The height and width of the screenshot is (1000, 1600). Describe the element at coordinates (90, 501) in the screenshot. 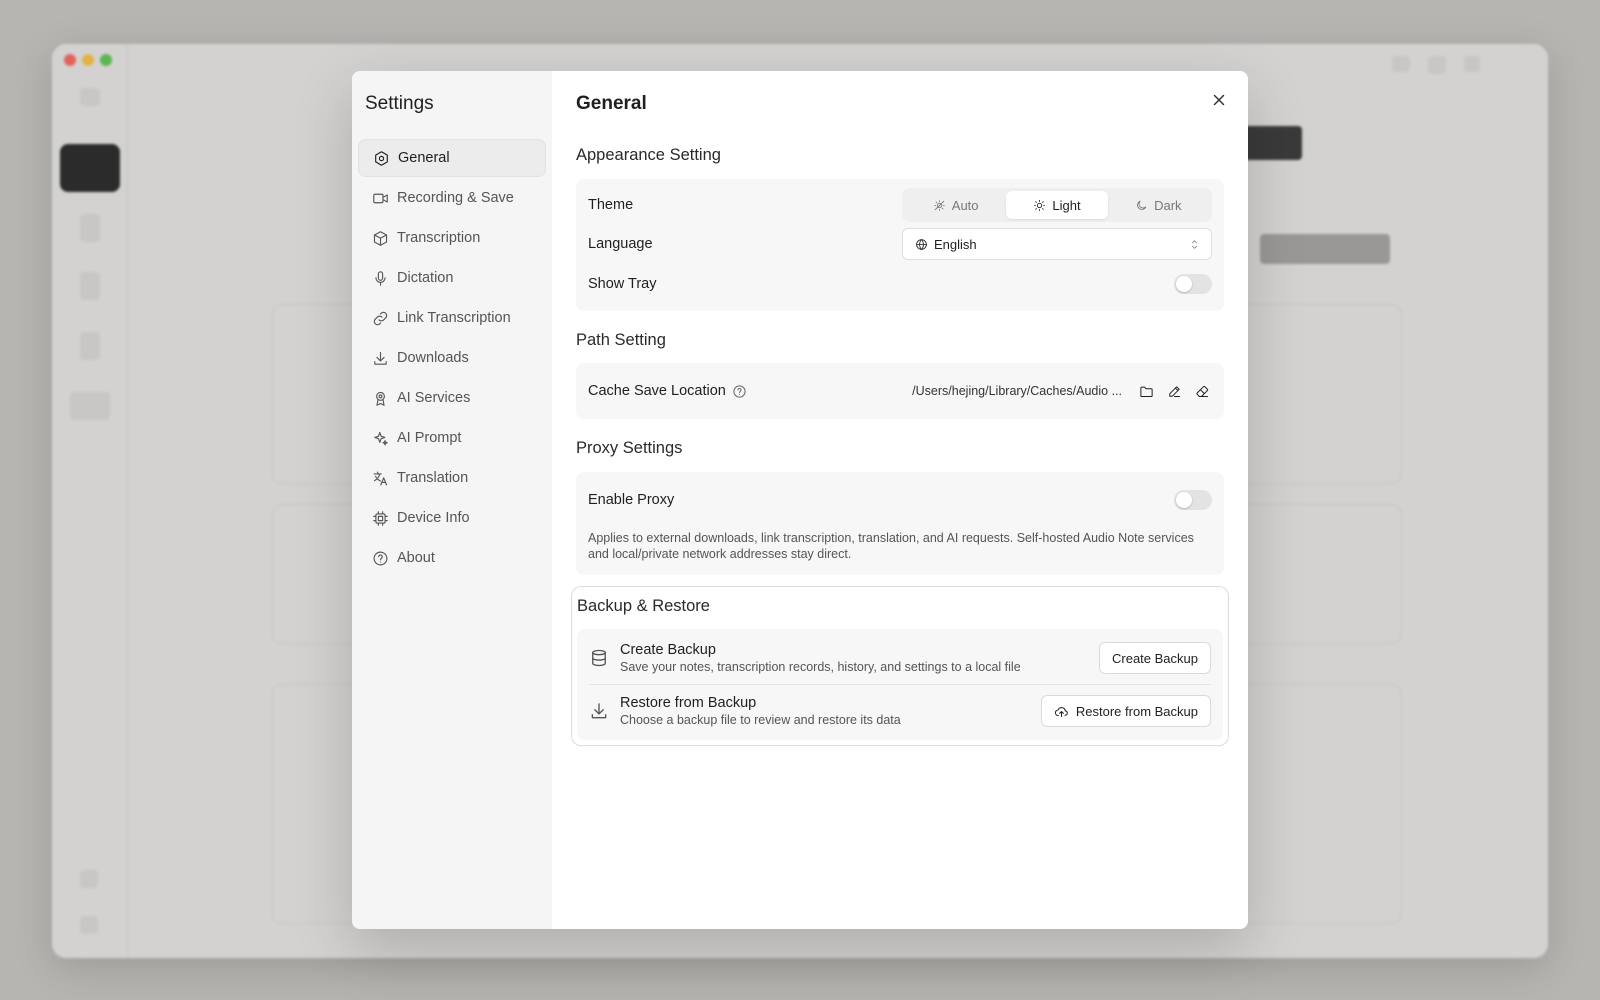

I see `background-sidebar` at that location.